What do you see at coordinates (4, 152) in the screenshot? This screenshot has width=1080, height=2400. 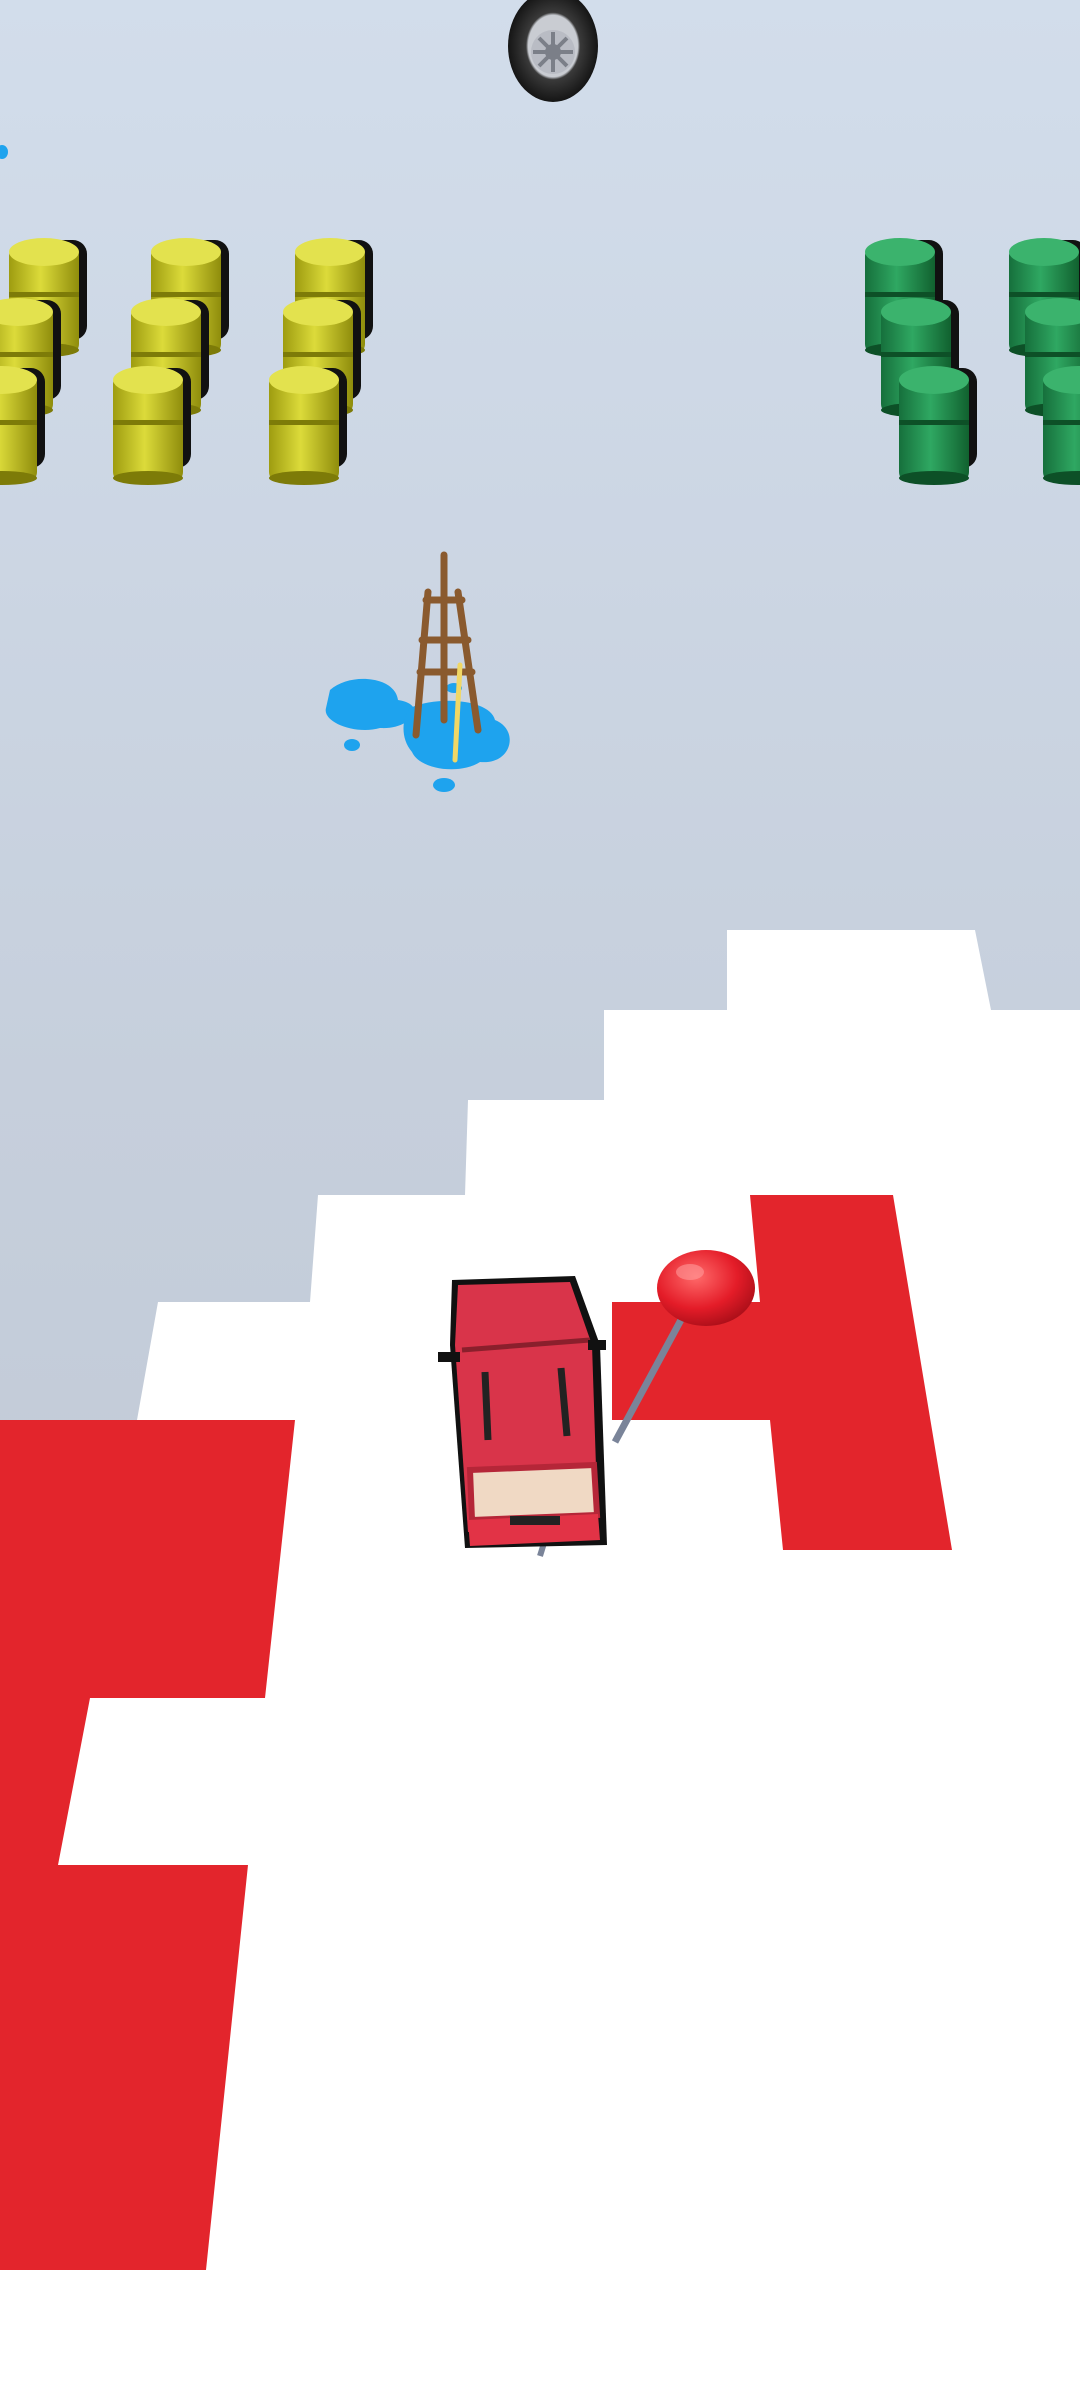 I see `splash-icon` at bounding box center [4, 152].